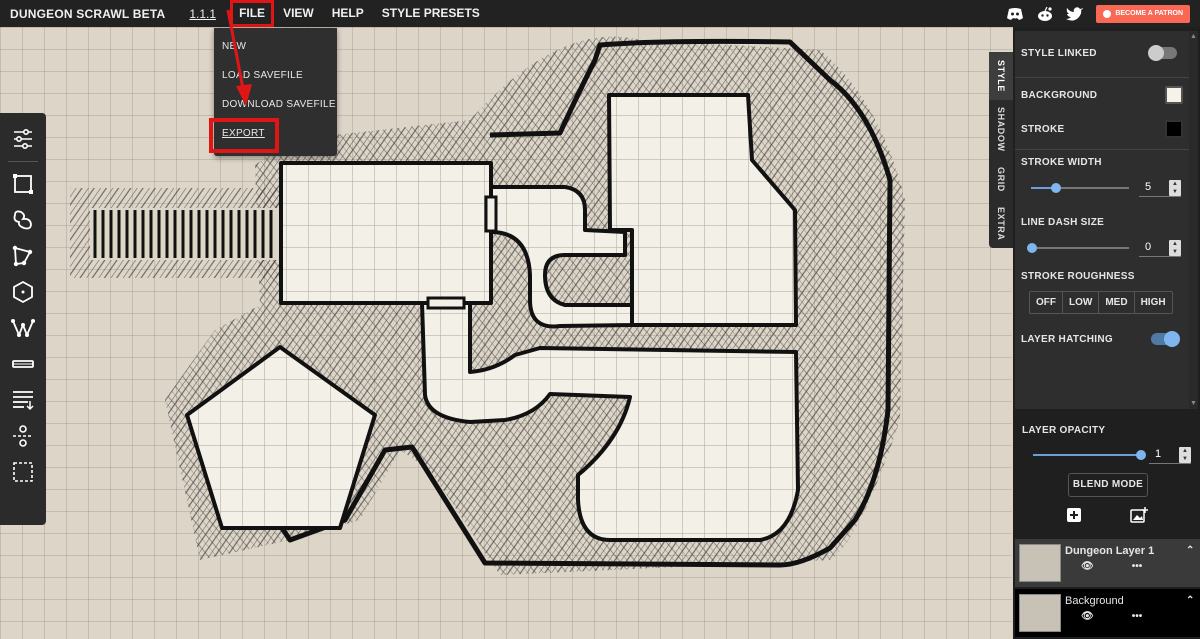  I want to click on stroke-width-value: 5, so click(1148, 187).